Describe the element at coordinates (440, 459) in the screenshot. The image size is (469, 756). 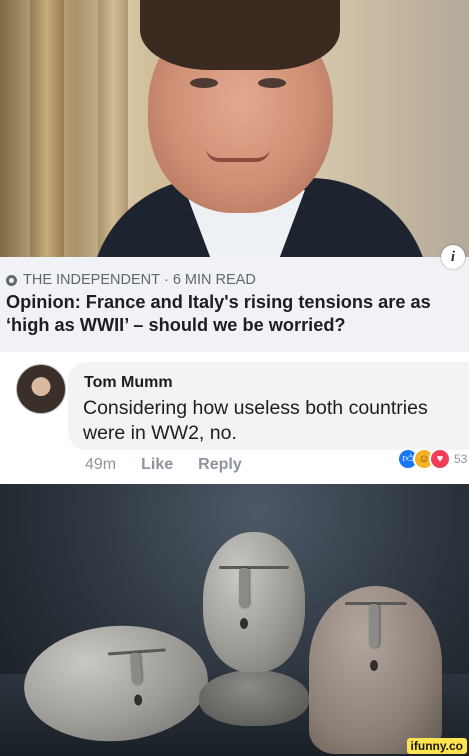
I see `love-icon: ♥` at that location.